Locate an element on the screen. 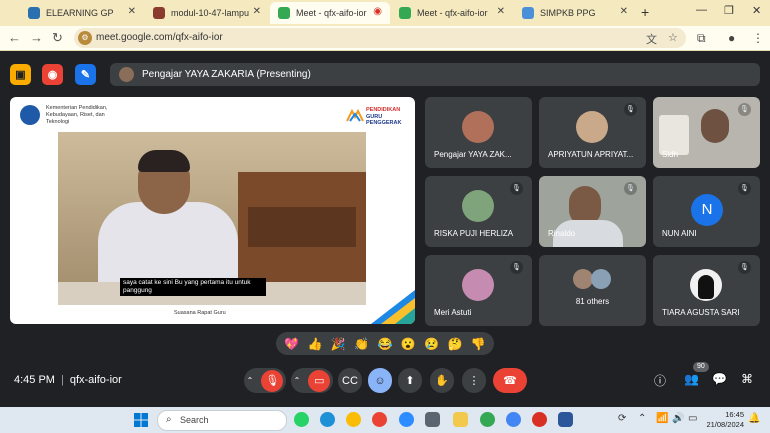 Image resolution: width=770 pixels, height=433 pixels. search-placeholder: Search is located at coordinates (194, 420).